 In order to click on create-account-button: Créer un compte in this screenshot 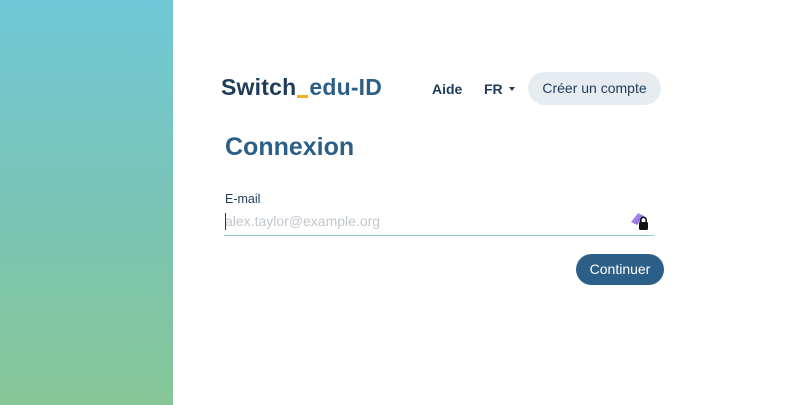, I will do `click(594, 88)`.